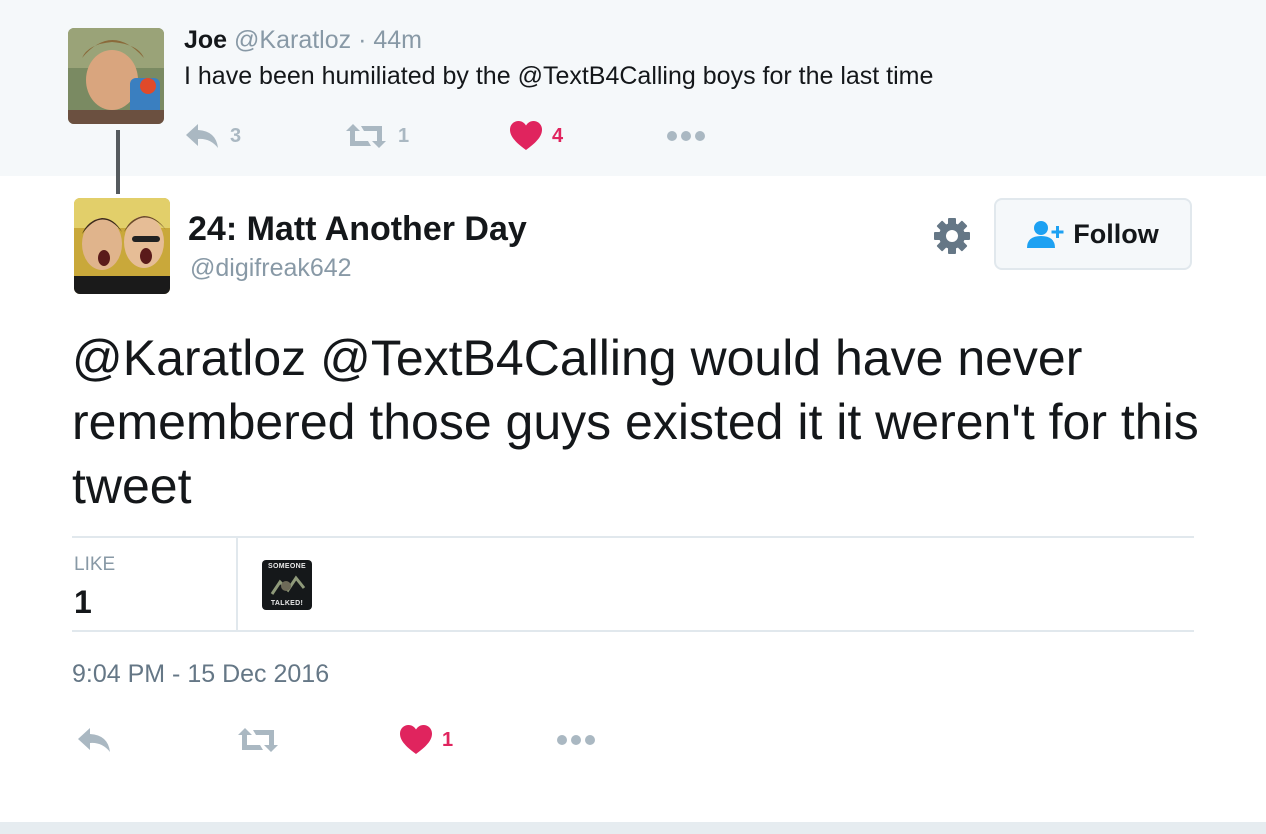 This screenshot has height=834, width=1266. I want to click on parent-retweet-count: 1, so click(404, 135).